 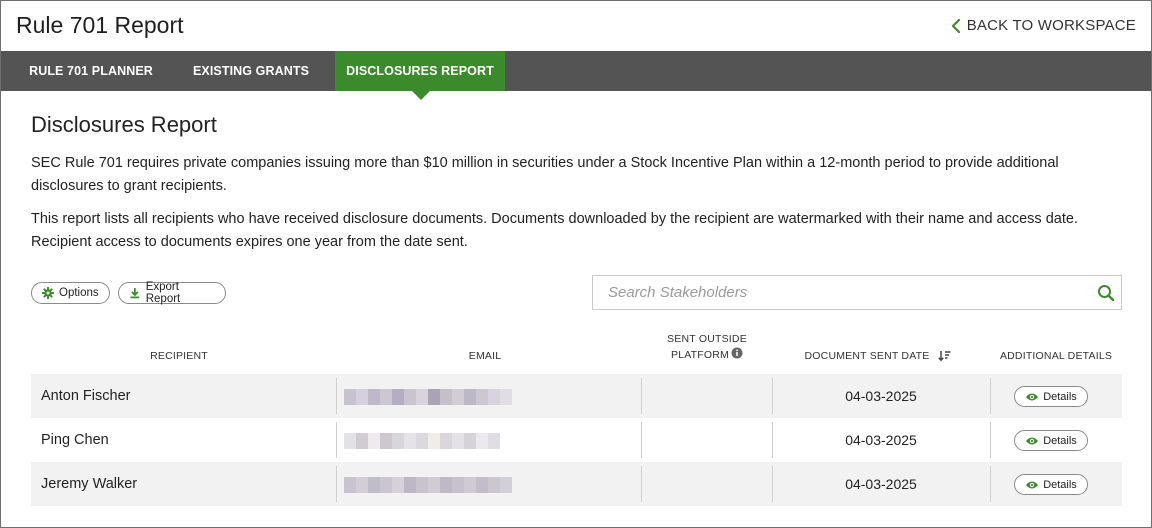 What do you see at coordinates (700, 355) in the screenshot?
I see `sent-outside-label-platform: PLATFORM` at bounding box center [700, 355].